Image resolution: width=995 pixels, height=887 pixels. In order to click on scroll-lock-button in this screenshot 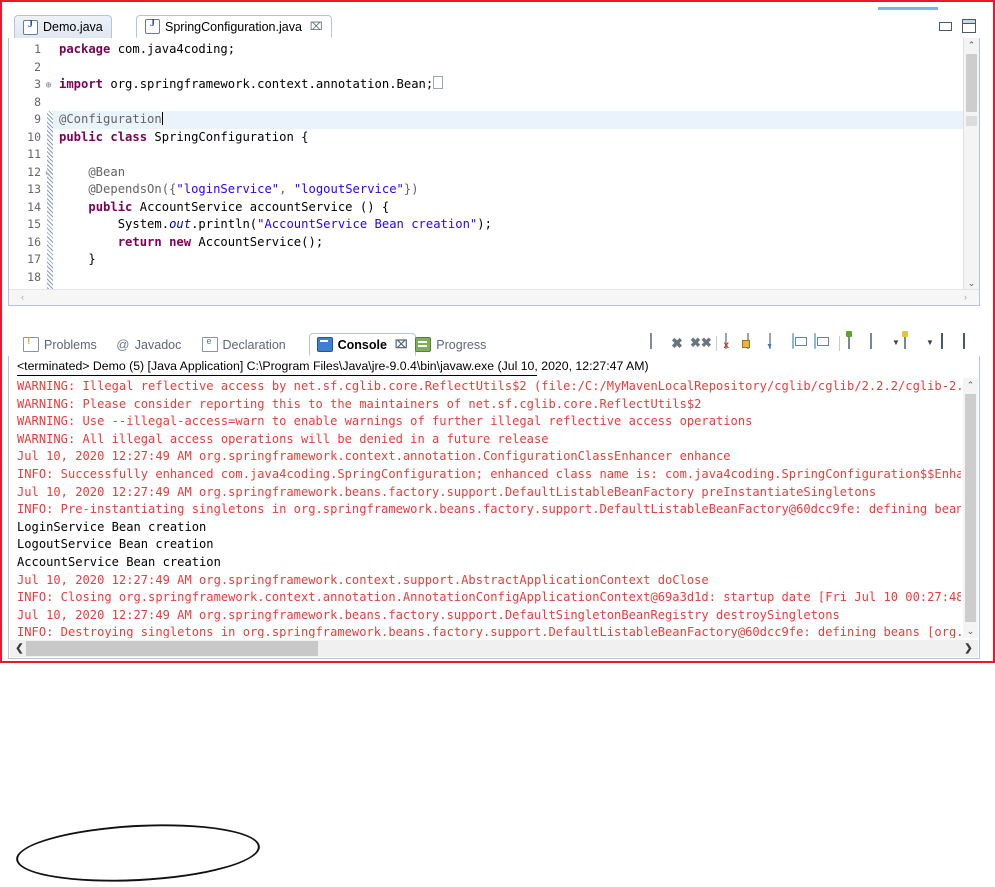, I will do `click(756, 342)`.